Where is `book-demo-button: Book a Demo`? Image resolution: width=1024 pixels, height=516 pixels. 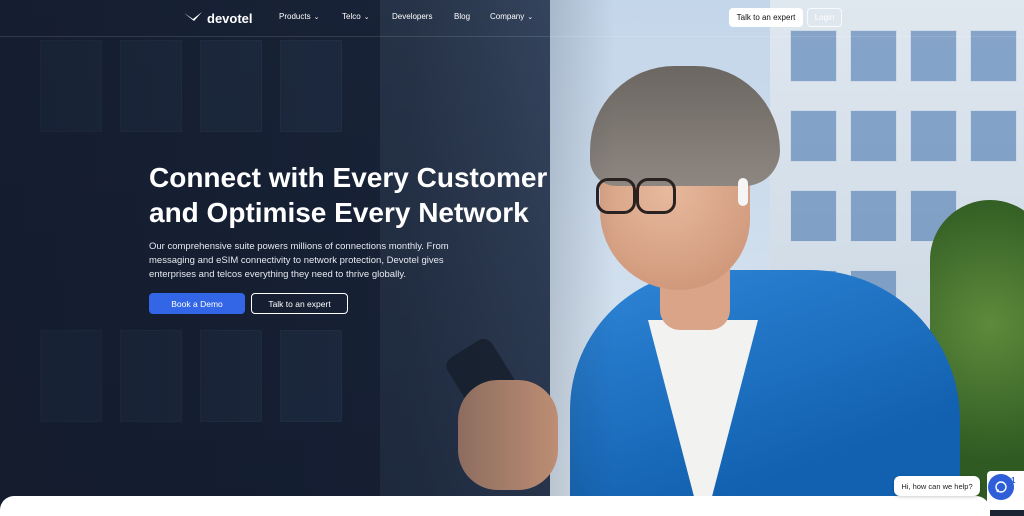
book-demo-button: Book a Demo is located at coordinates (197, 303).